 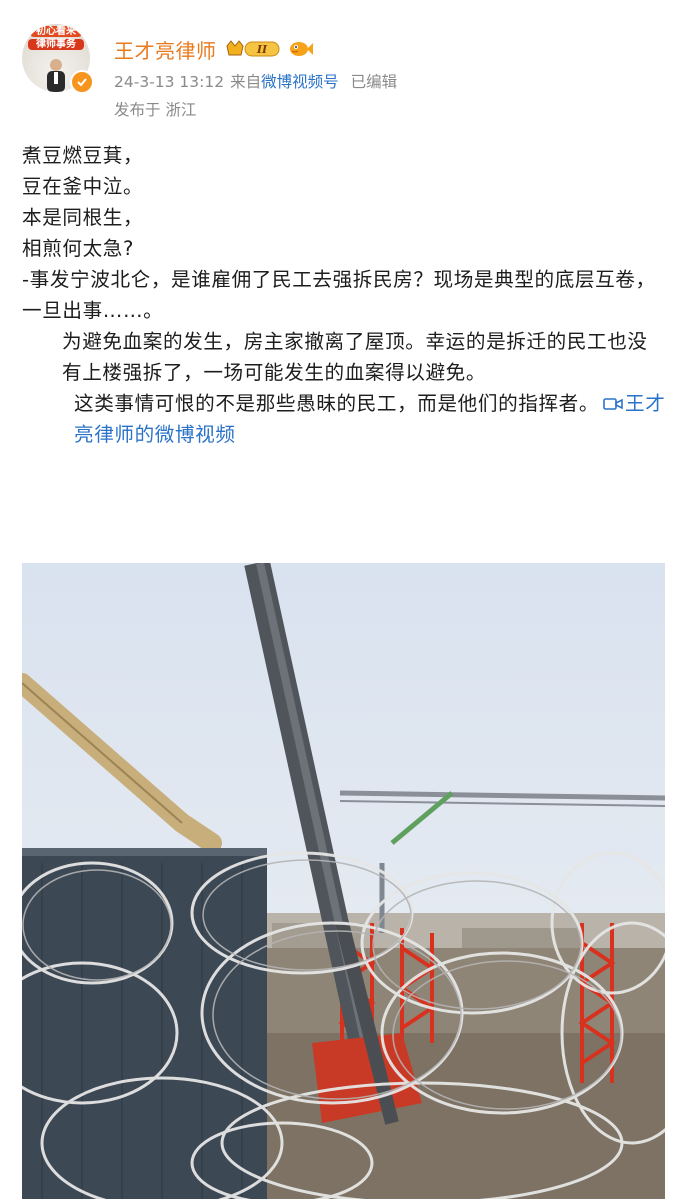 I want to click on avatar-banner-text: 初心看来, so click(x=56, y=31).